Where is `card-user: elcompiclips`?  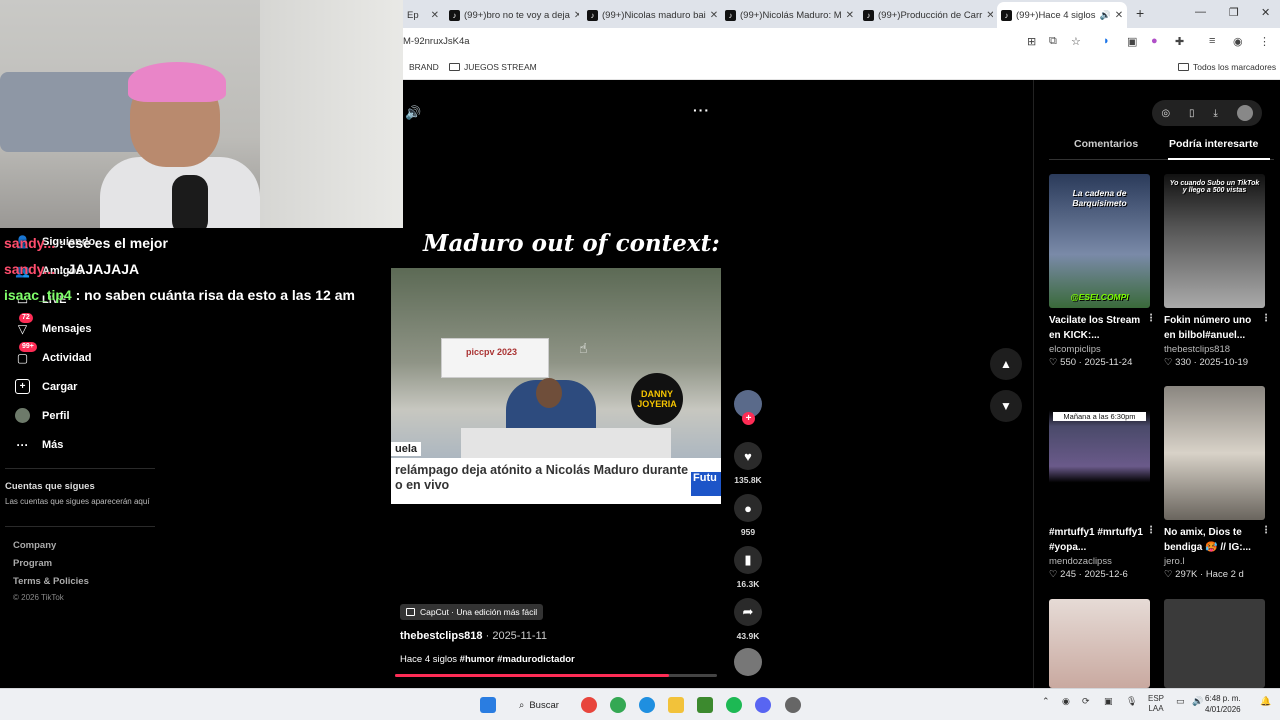
card-user: elcompiclips is located at coordinates (1099, 349).